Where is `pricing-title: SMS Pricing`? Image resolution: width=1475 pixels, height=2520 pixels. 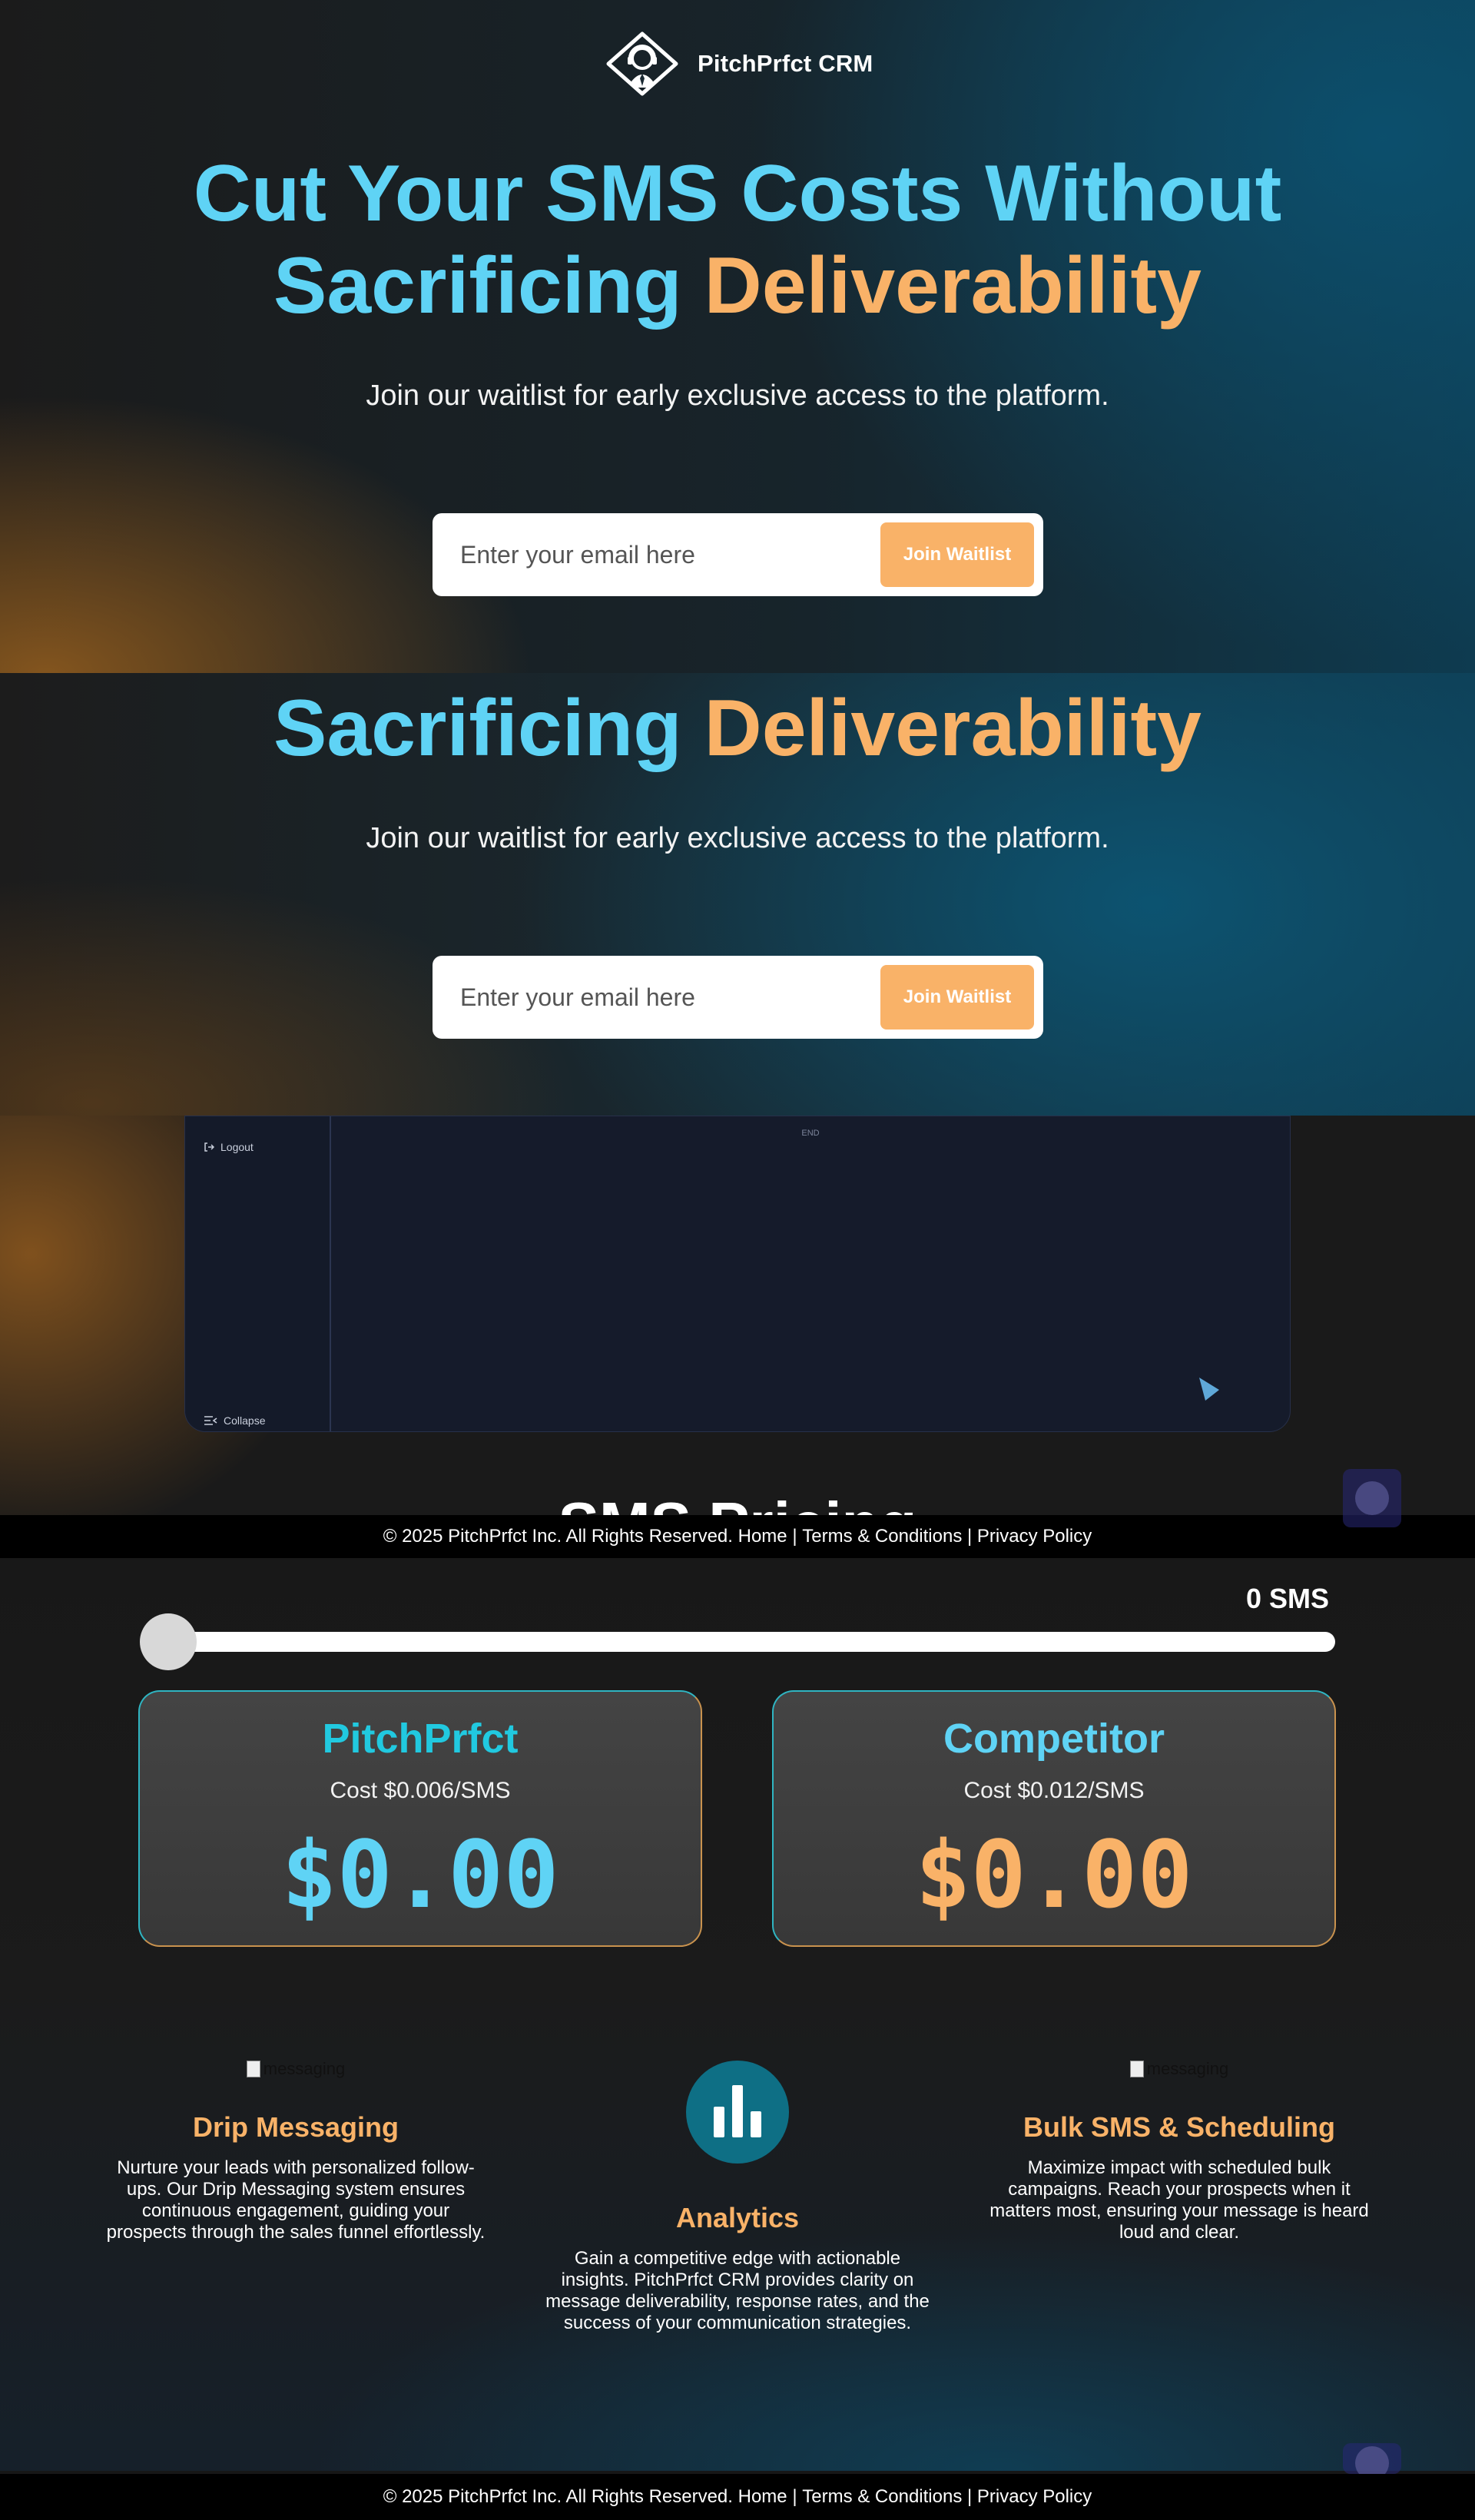
pricing-title: SMS Pricing is located at coordinates (737, 1504).